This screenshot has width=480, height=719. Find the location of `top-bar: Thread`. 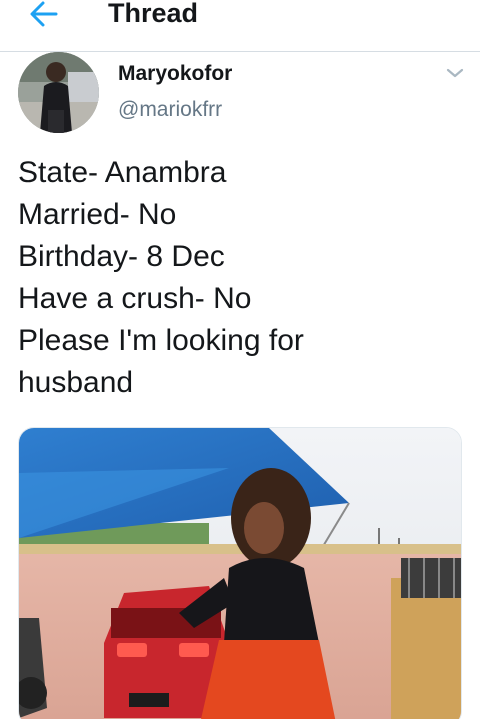

top-bar: Thread is located at coordinates (240, 26).